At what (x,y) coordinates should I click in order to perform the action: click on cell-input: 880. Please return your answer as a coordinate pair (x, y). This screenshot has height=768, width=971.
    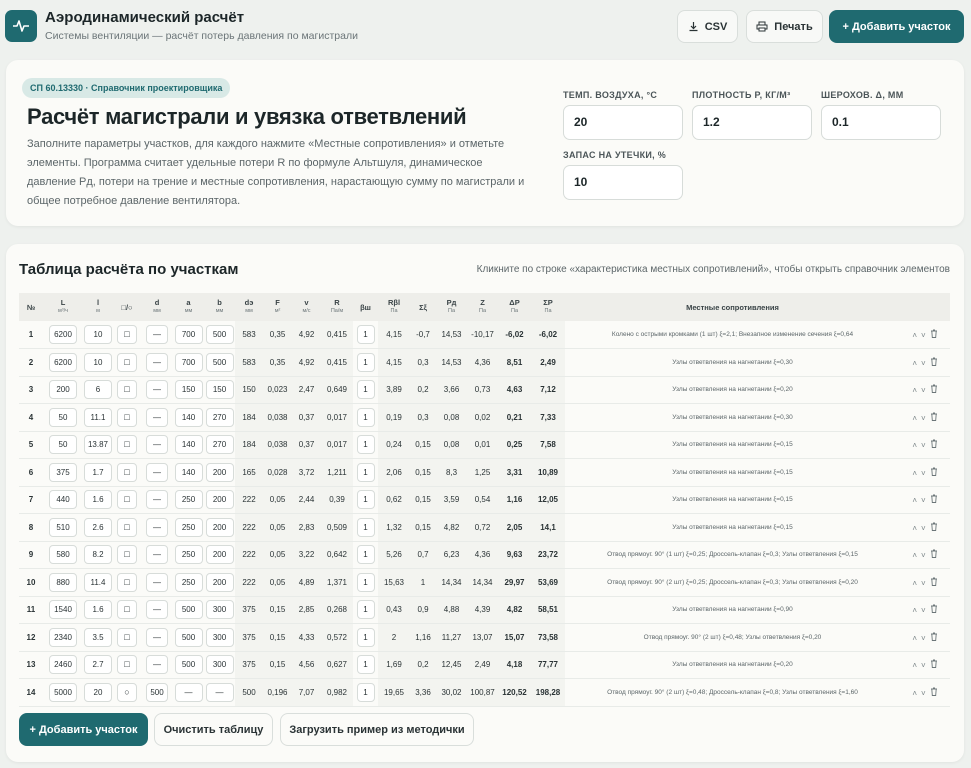
    Looking at the image, I should click on (63, 582).